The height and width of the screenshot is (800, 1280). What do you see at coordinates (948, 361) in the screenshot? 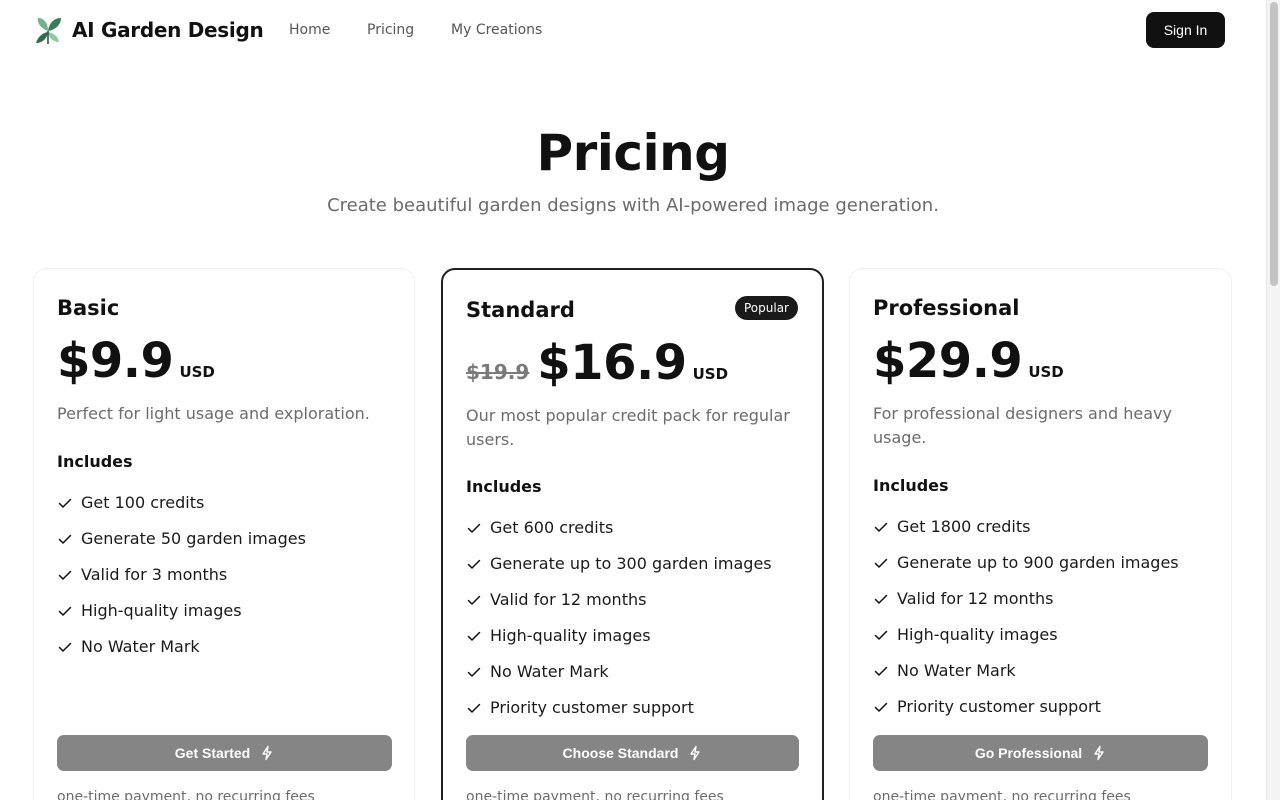
I see `plan-price: $29.9` at bounding box center [948, 361].